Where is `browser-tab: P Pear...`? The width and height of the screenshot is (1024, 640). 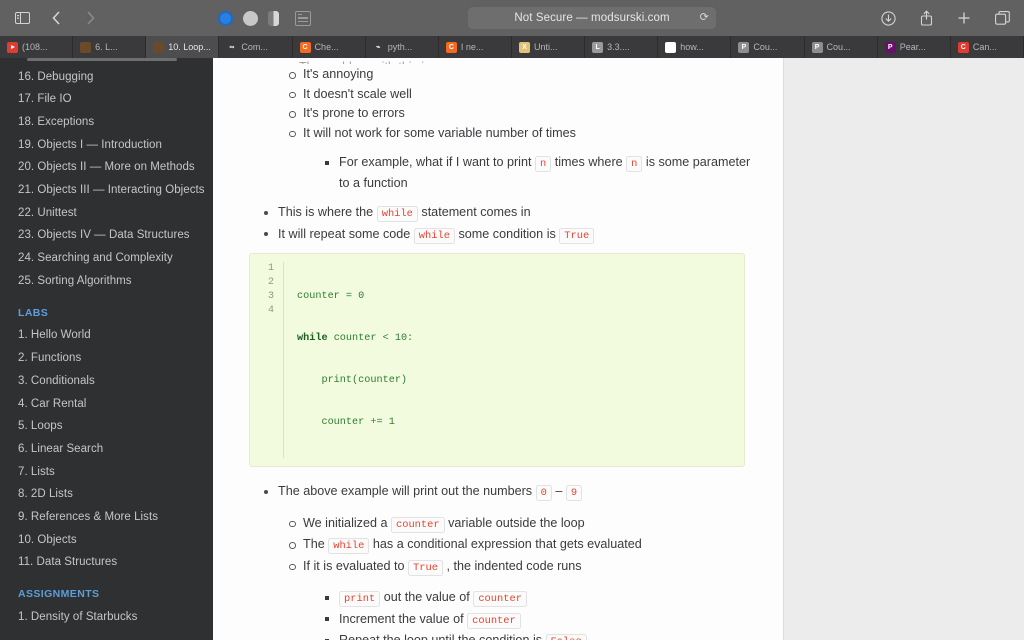
browser-tab: P Pear... is located at coordinates (914, 47).